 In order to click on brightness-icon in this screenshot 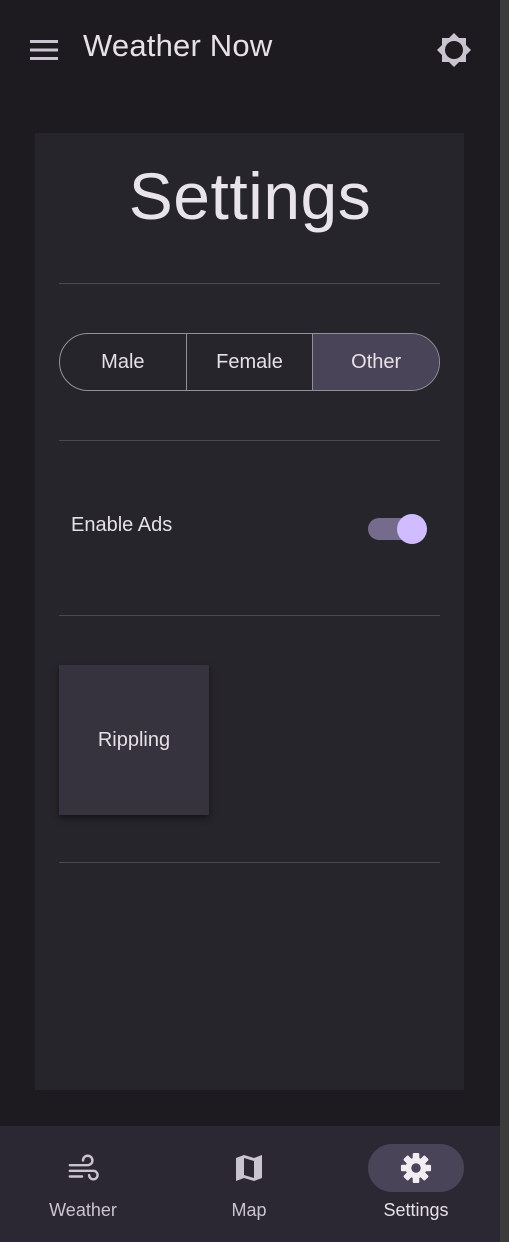, I will do `click(454, 50)`.